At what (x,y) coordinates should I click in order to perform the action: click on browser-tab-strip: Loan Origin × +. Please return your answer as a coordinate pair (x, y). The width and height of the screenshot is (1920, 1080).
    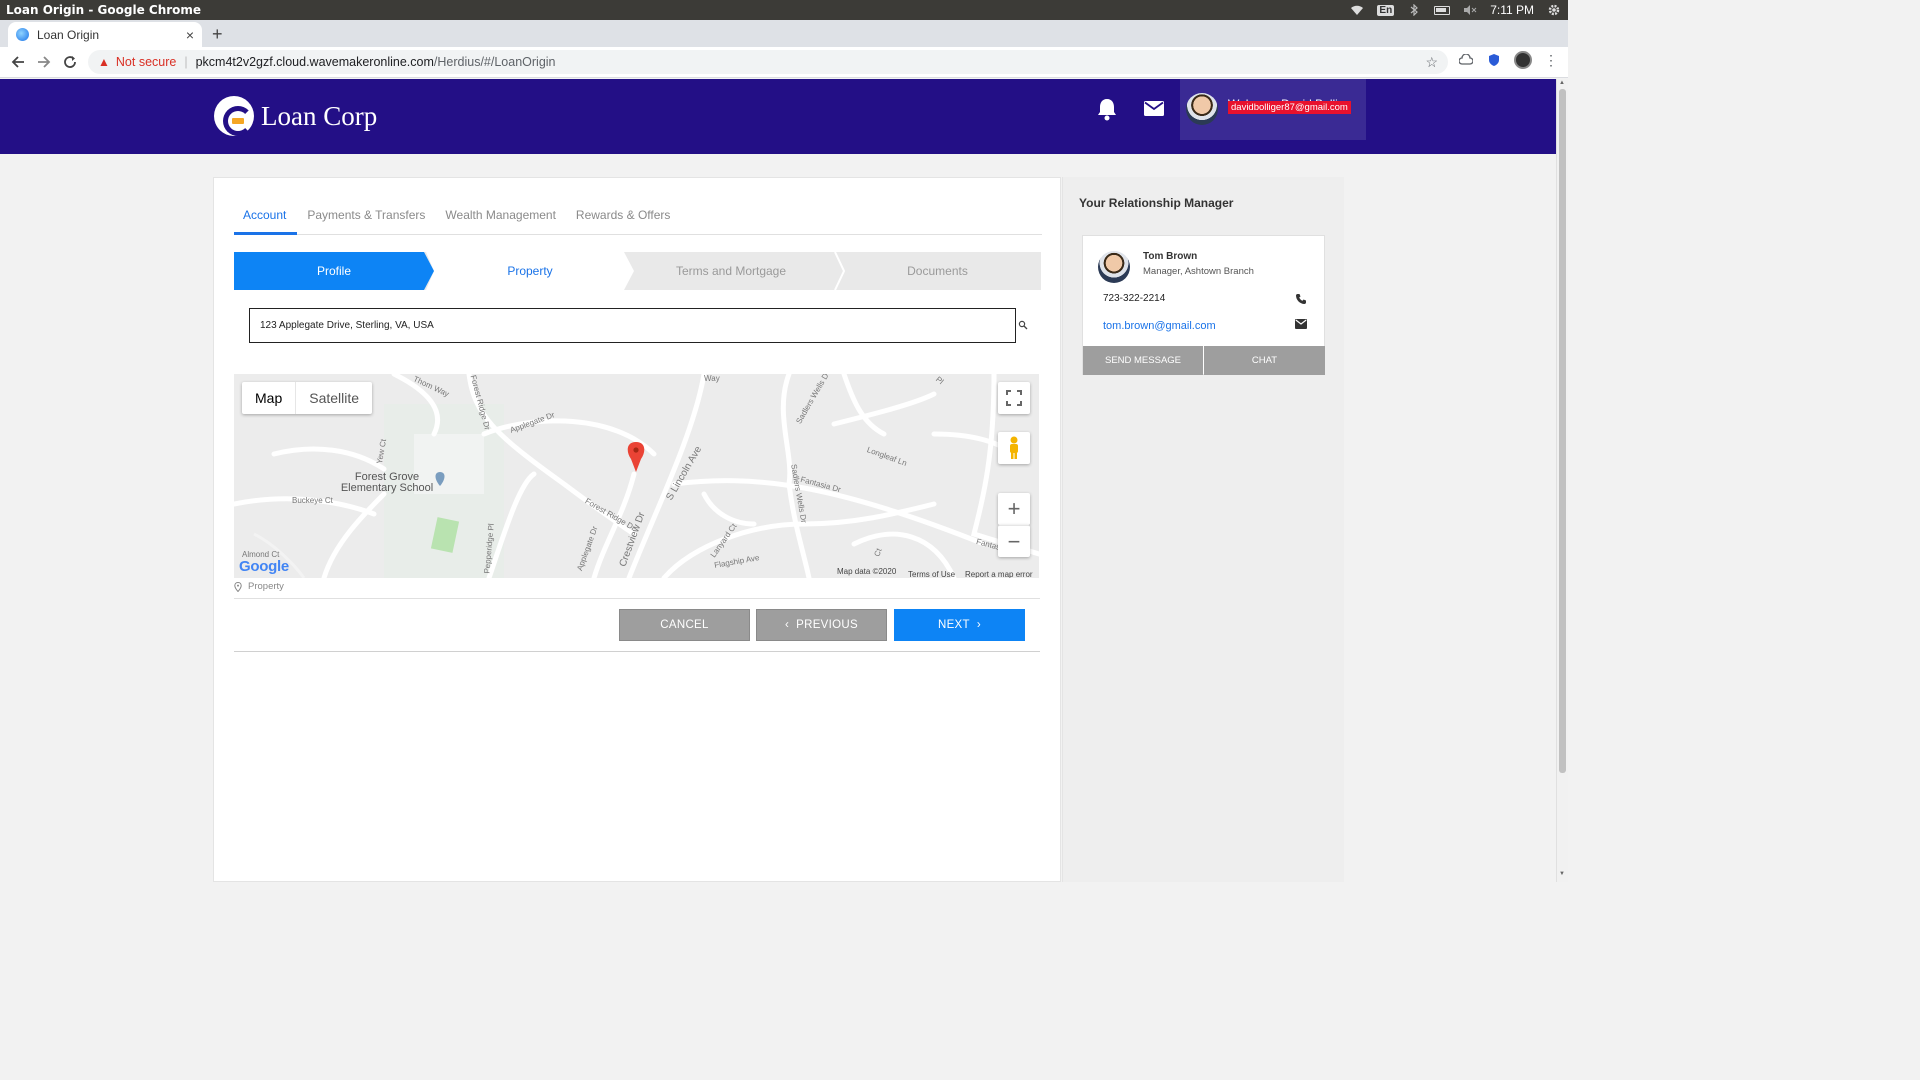
    Looking at the image, I should click on (784, 33).